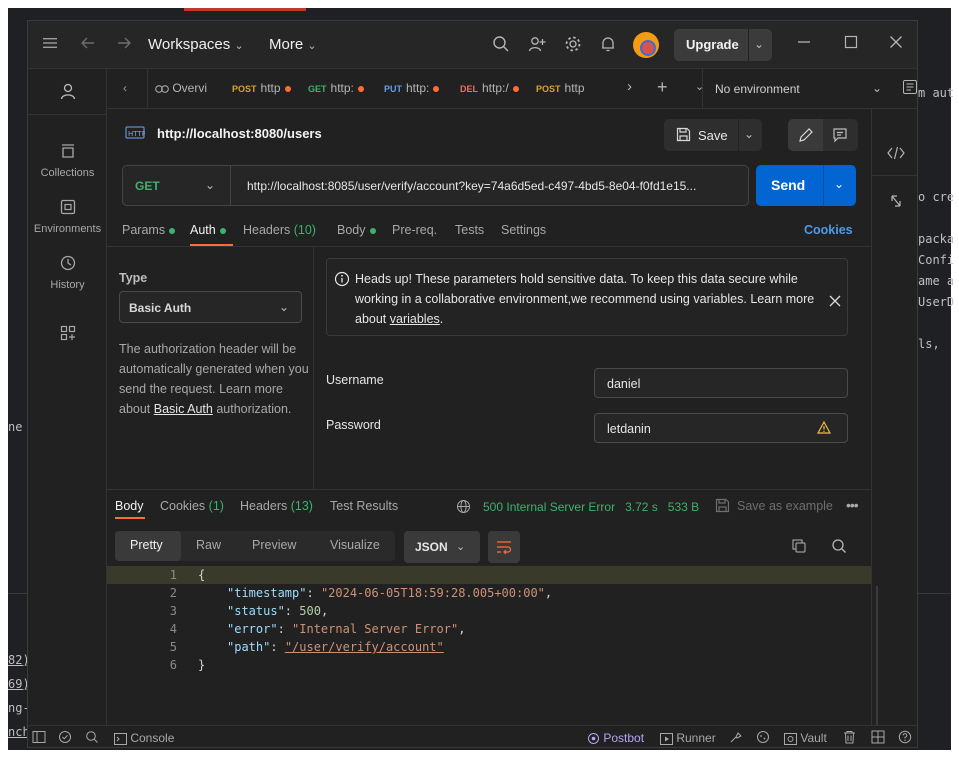 The image size is (959, 758). What do you see at coordinates (688, 738) in the screenshot?
I see `runner-button: Runner` at bounding box center [688, 738].